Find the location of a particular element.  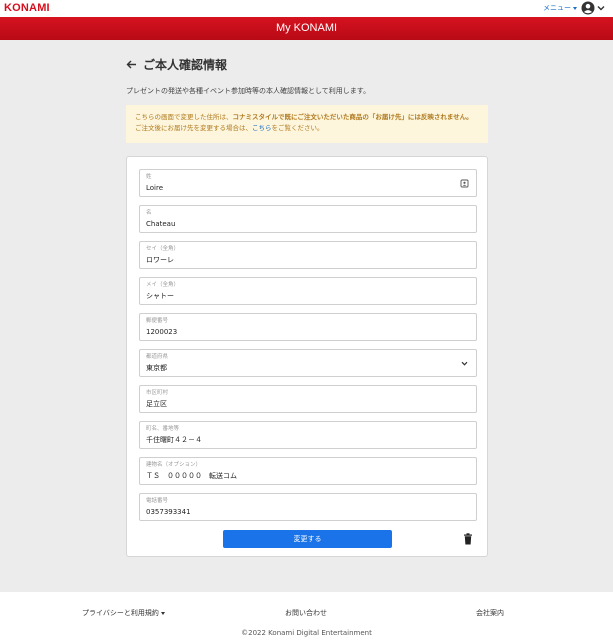

first-name-kana-field: メイ（全角） シャトー is located at coordinates (308, 291).